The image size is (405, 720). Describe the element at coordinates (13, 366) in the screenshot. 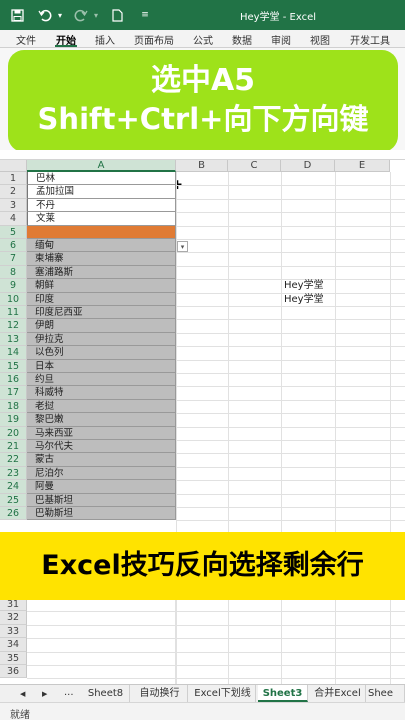

I see `row-header: 15` at that location.